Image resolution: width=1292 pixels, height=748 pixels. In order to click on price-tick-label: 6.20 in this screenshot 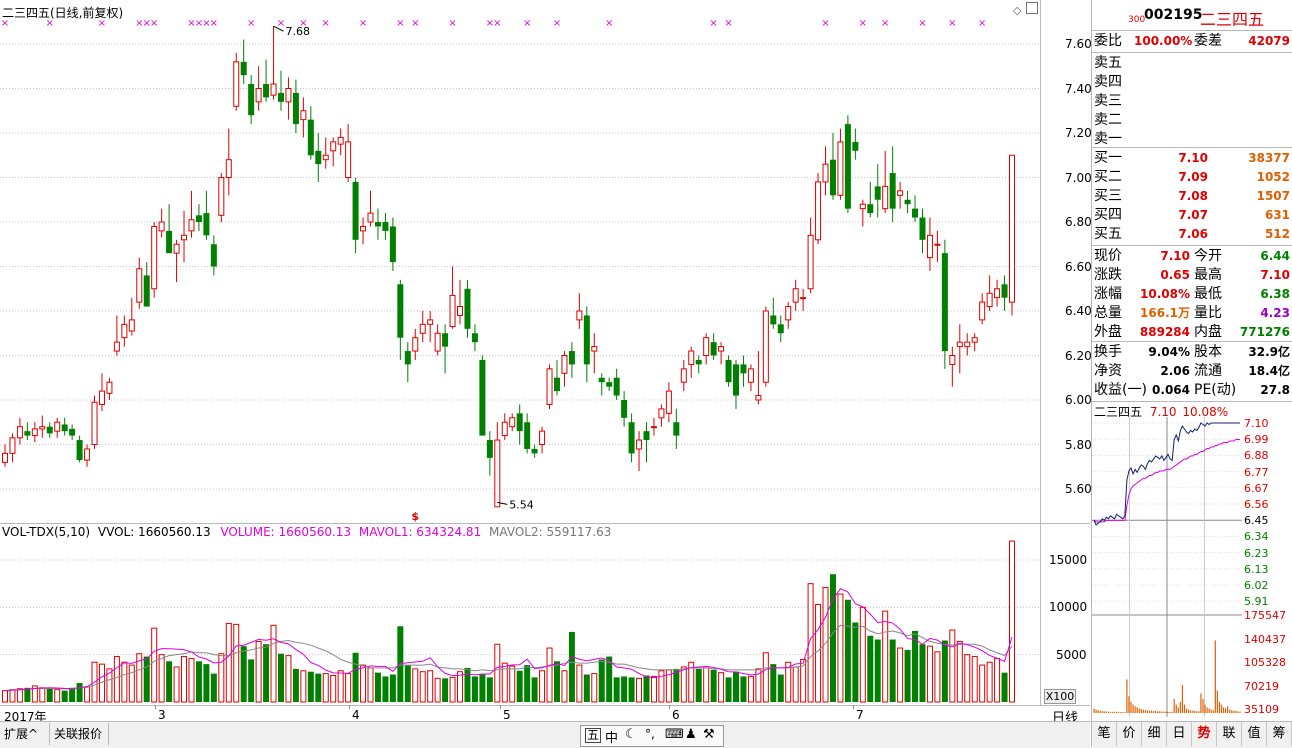, I will do `click(1078, 355)`.